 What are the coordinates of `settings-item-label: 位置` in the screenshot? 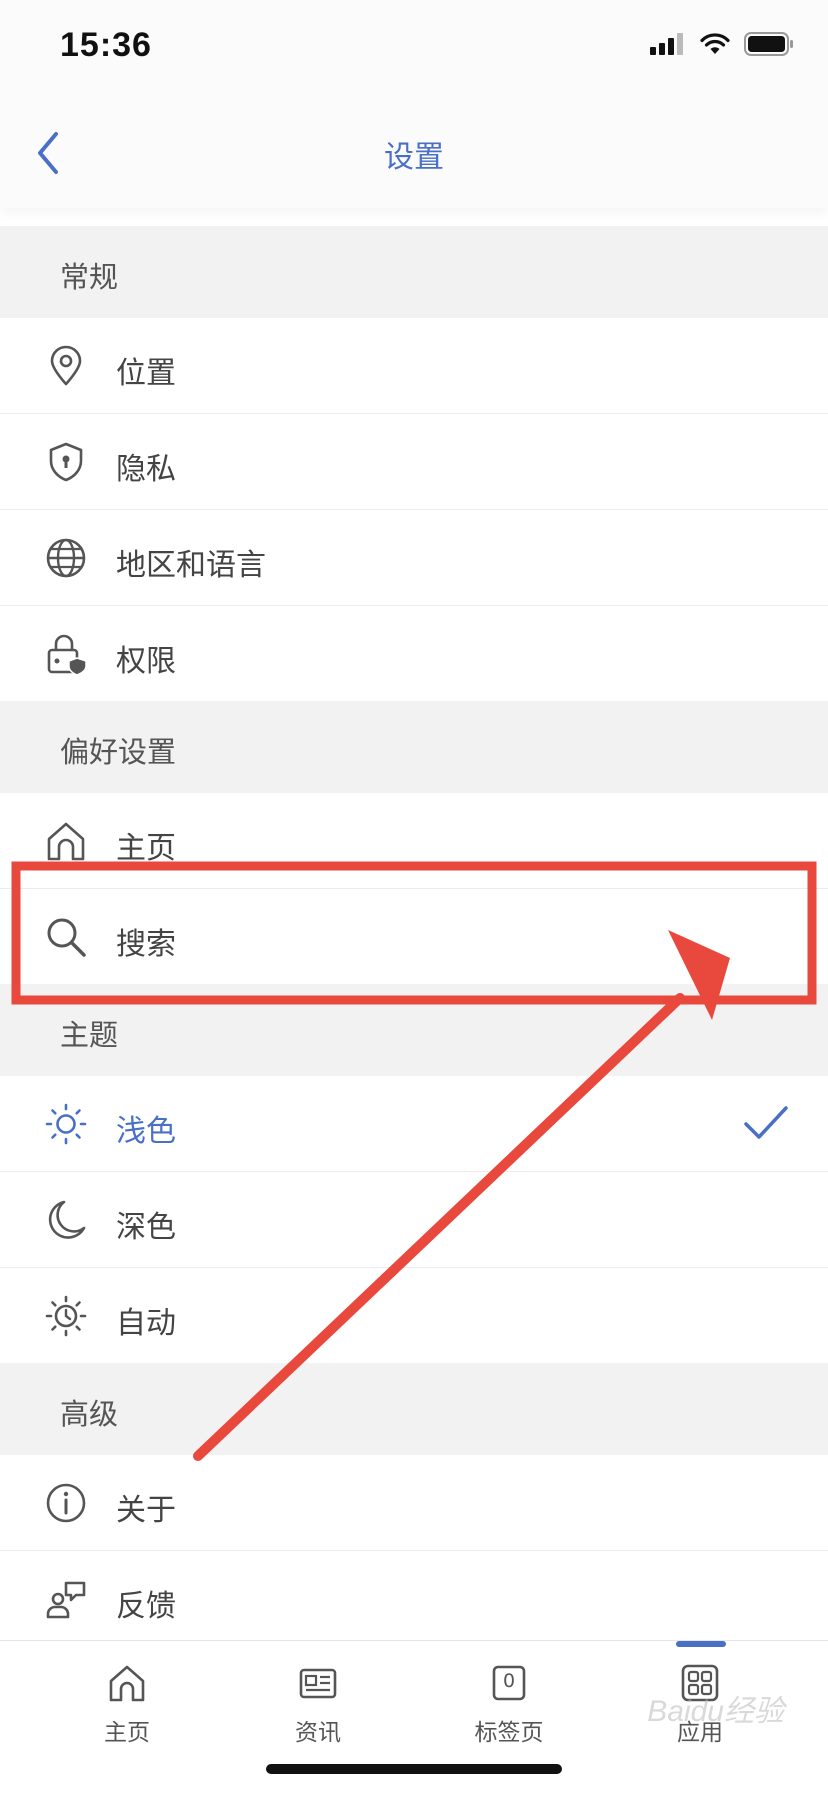 It's located at (146, 373).